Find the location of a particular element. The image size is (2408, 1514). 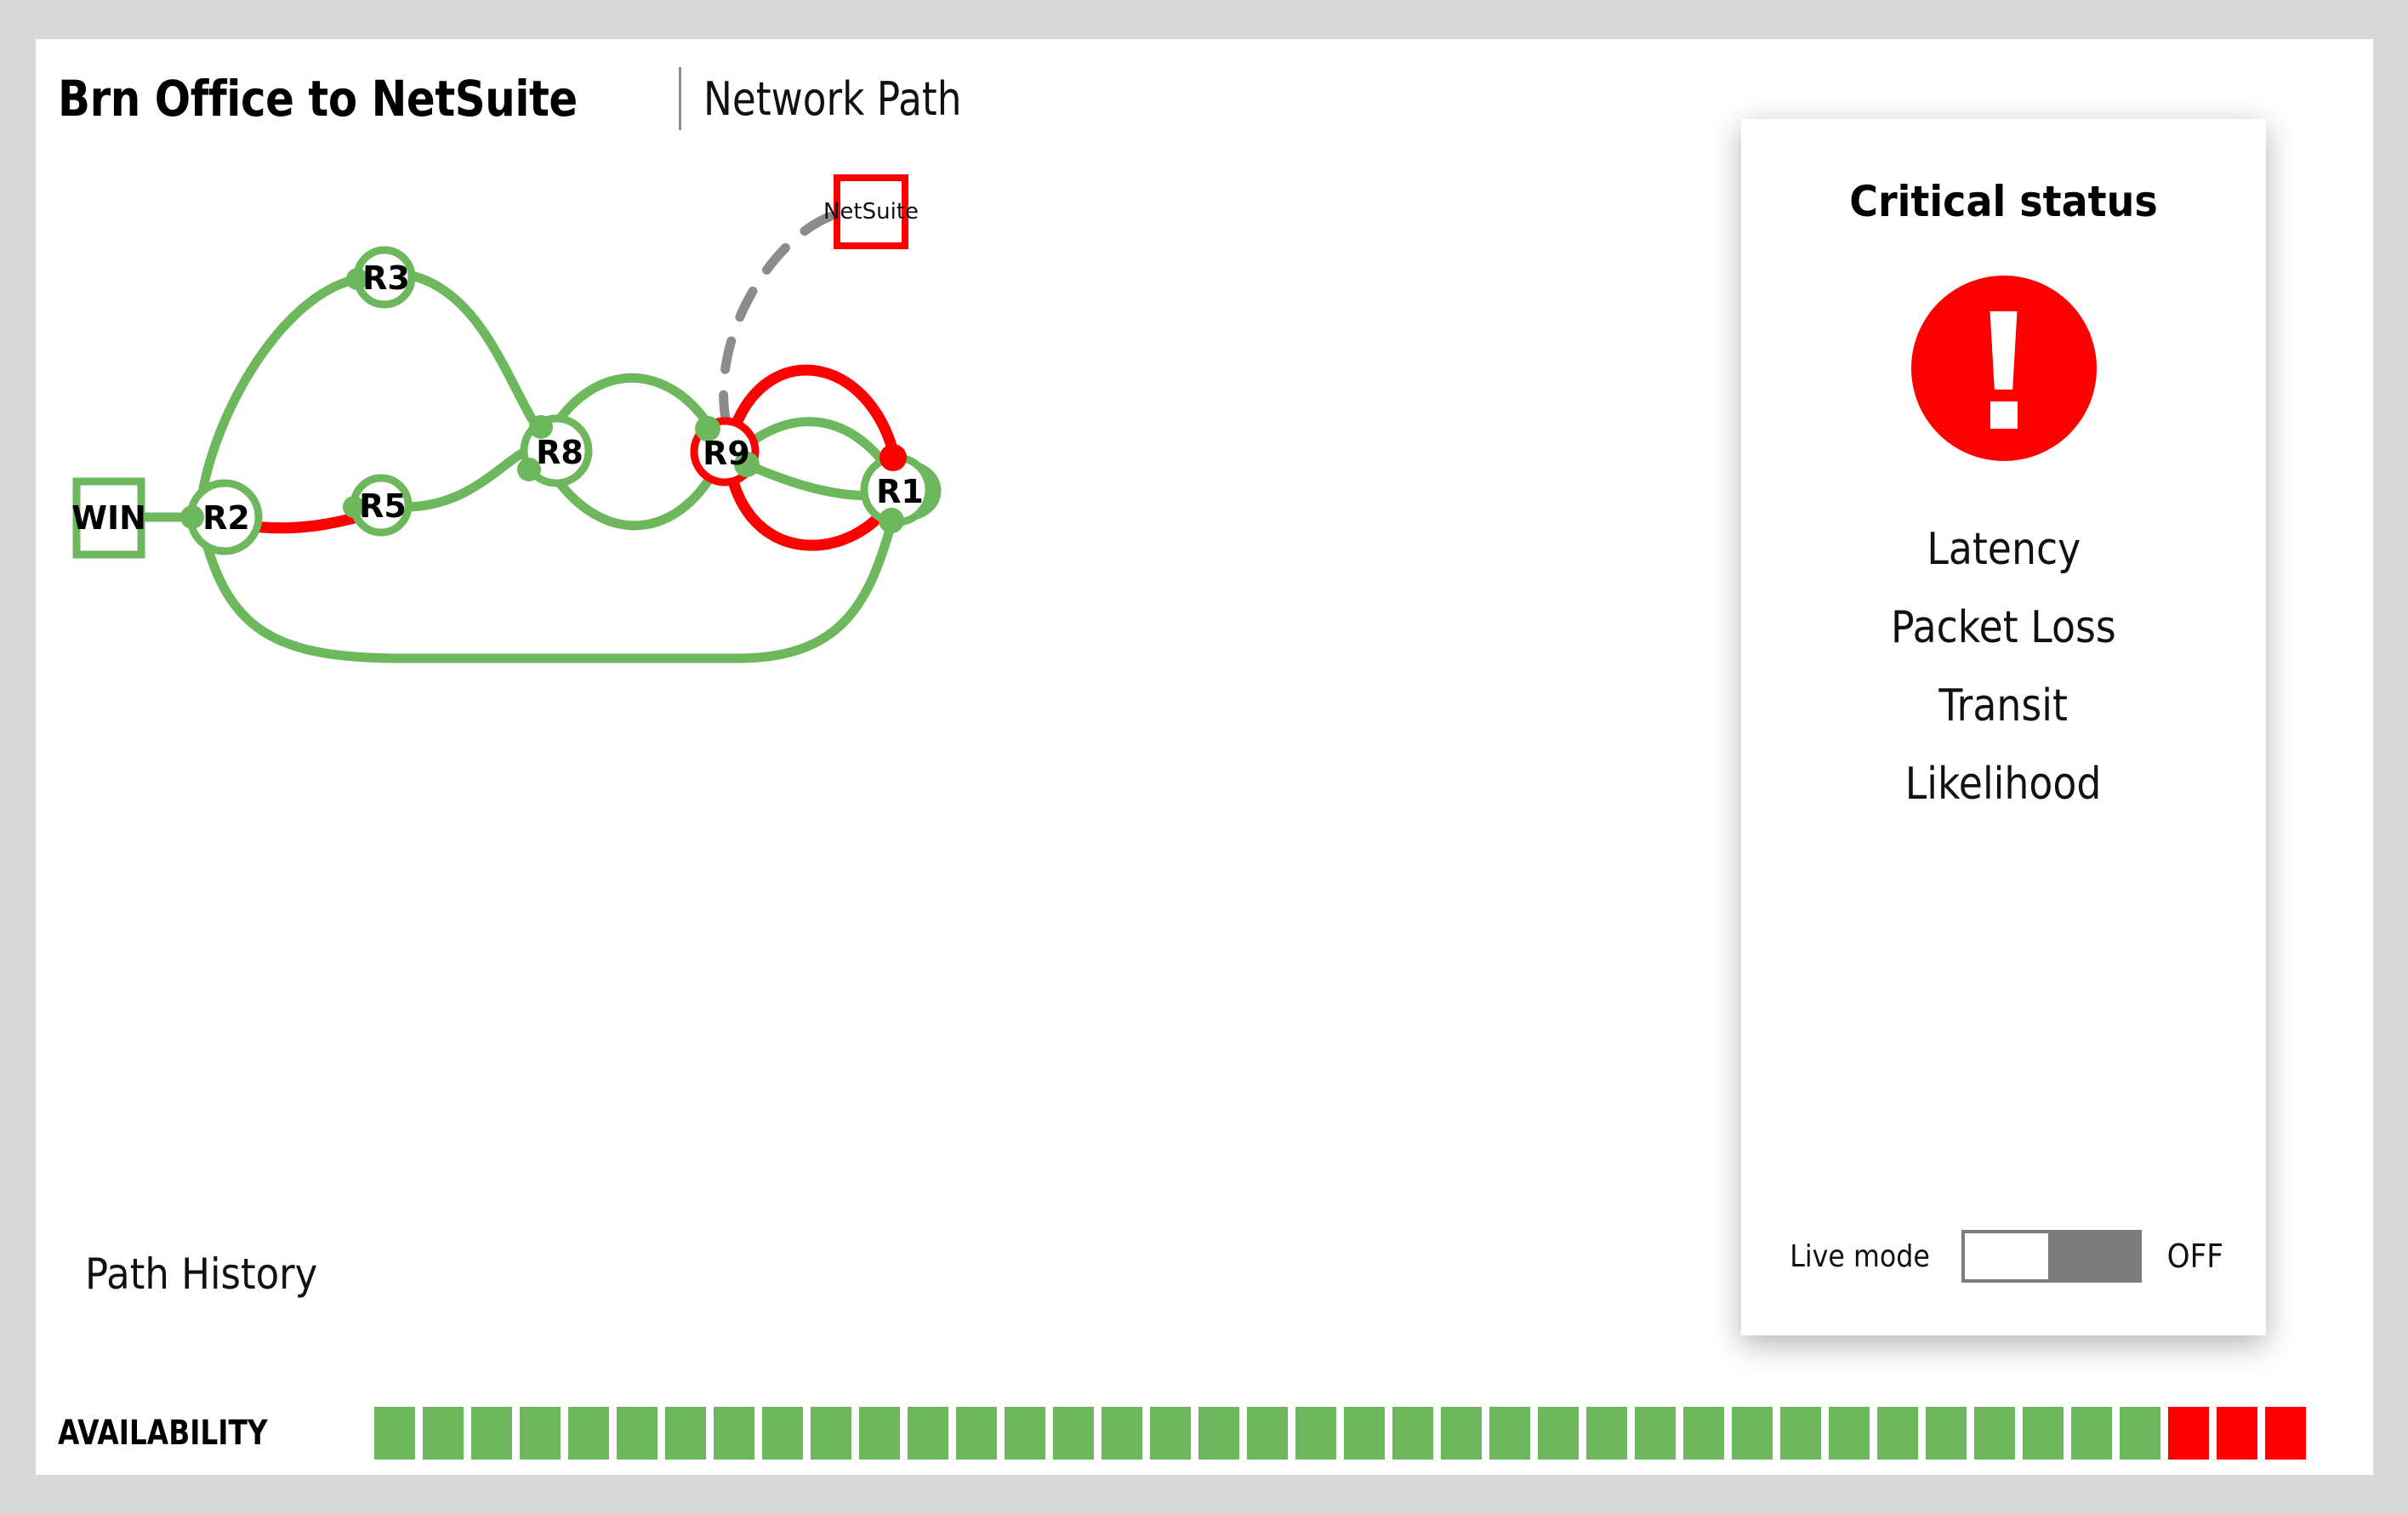

node-r3: R3 is located at coordinates (381, 277).